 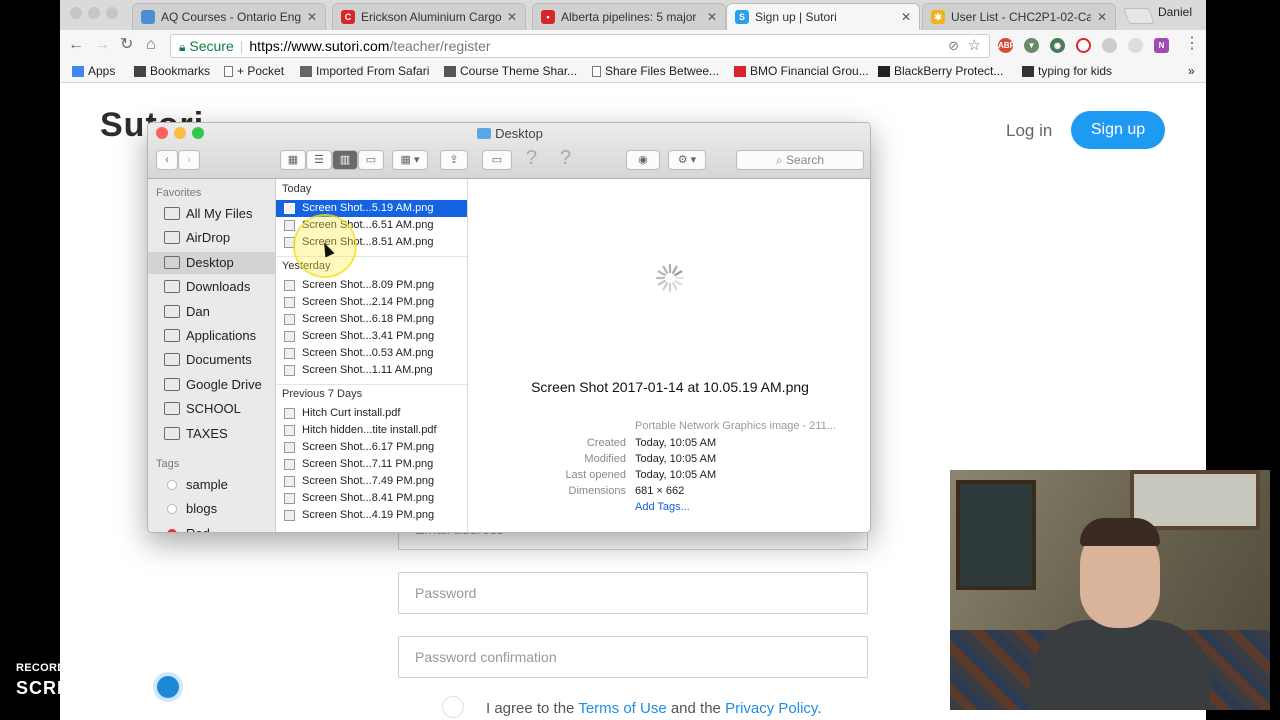 What do you see at coordinates (371, 208) in the screenshot?
I see `file-row: Screen Shot...5.19 AM.png` at bounding box center [371, 208].